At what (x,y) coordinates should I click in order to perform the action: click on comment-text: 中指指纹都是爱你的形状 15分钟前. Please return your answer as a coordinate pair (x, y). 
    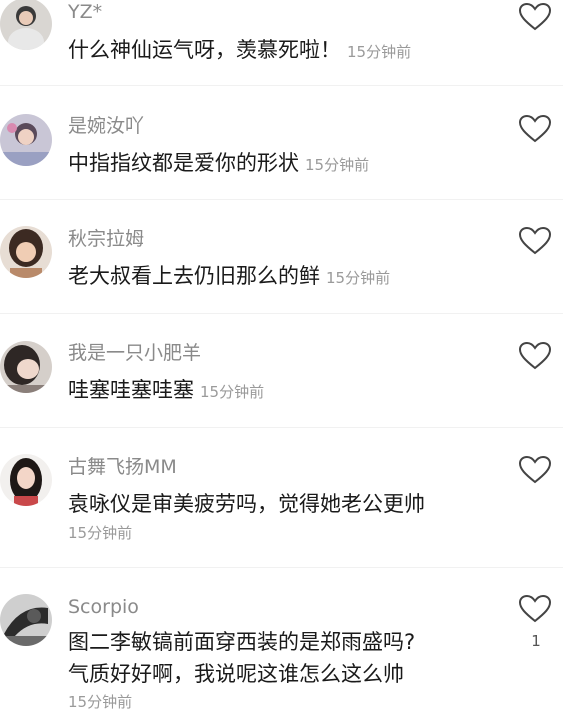
    Looking at the image, I should click on (280, 164).